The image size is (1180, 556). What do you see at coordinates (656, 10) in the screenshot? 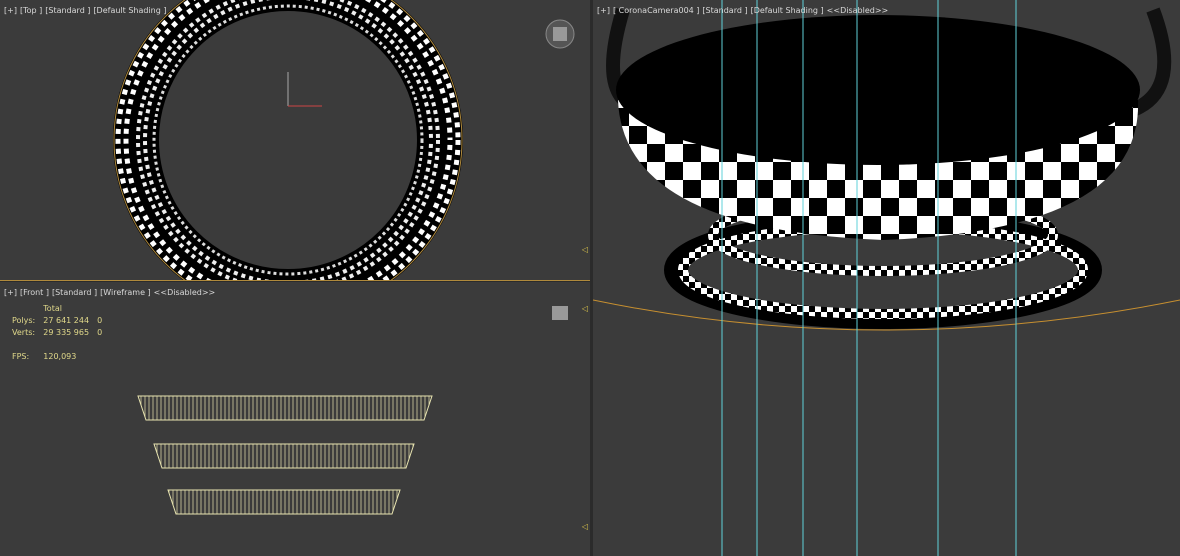
I see `camera-menu: [ CoronaCamera004 ]` at bounding box center [656, 10].